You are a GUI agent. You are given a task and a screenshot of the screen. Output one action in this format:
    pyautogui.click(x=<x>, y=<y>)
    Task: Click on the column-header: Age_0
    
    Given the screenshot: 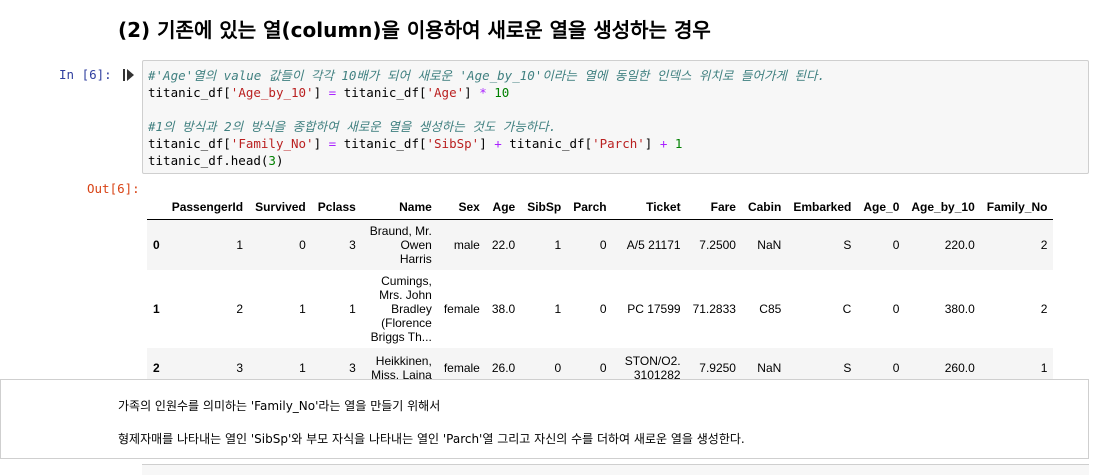 What is the action you would take?
    pyautogui.click(x=881, y=207)
    